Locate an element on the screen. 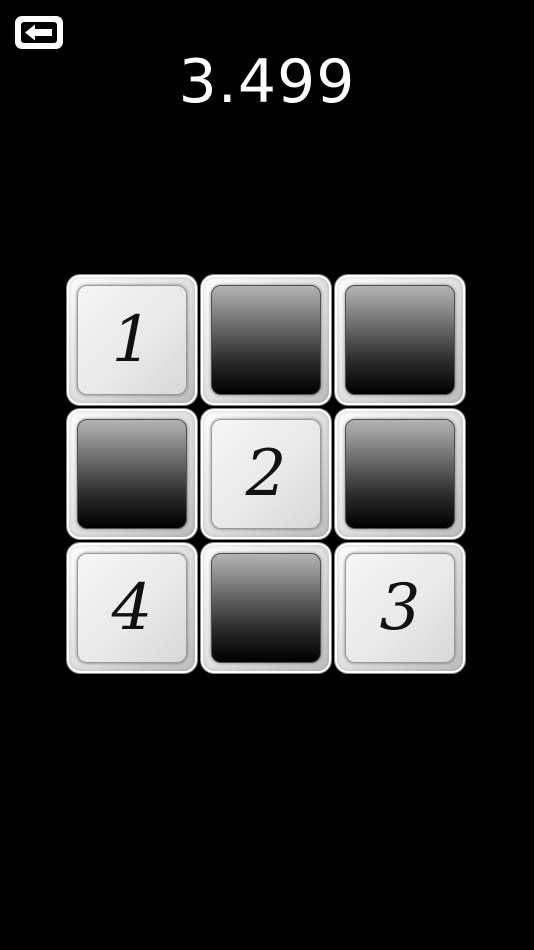  tile-r1-c2 is located at coordinates (266, 340).